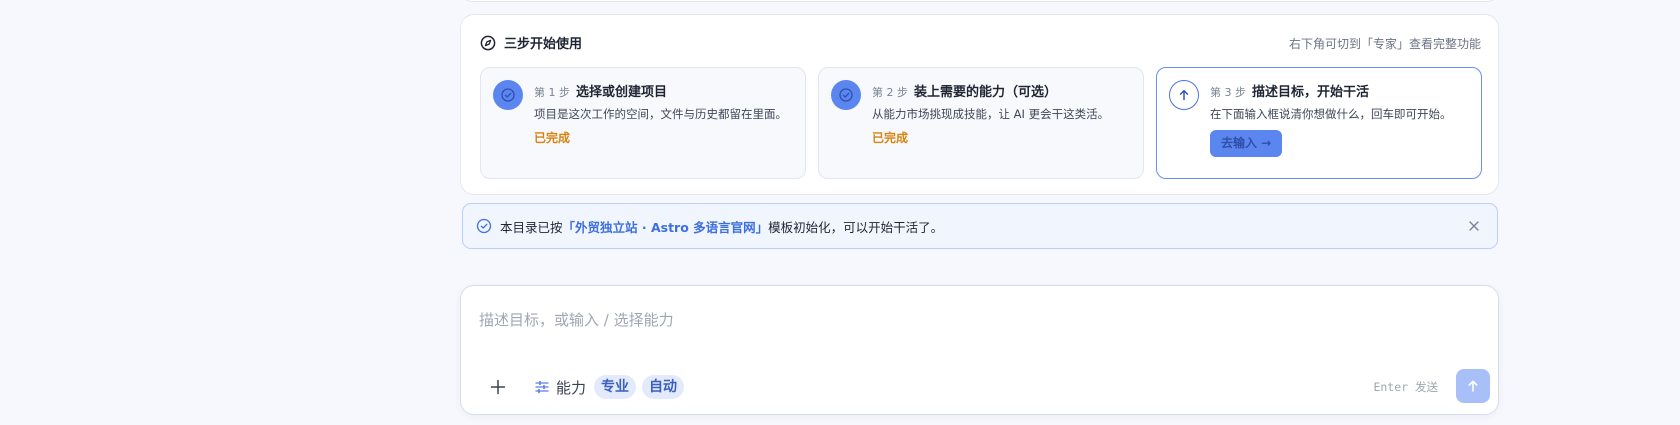  Describe the element at coordinates (488, 43) in the screenshot. I see `compass-icon` at that location.